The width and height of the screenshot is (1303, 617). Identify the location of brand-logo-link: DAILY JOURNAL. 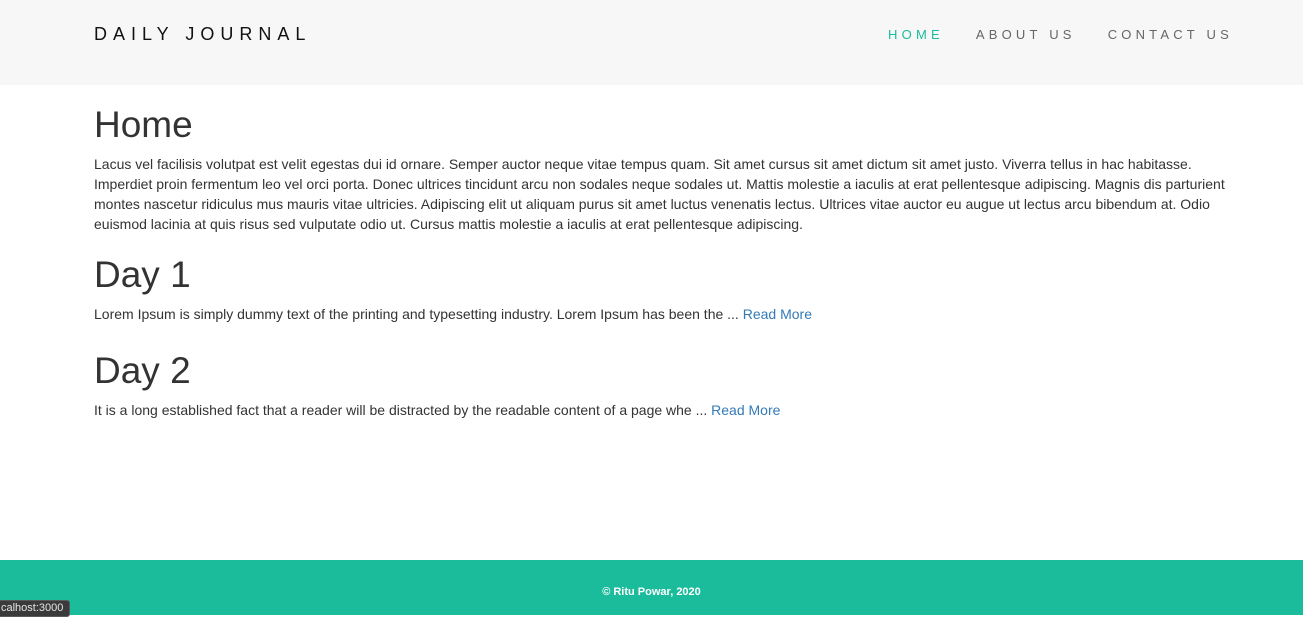
(202, 34).